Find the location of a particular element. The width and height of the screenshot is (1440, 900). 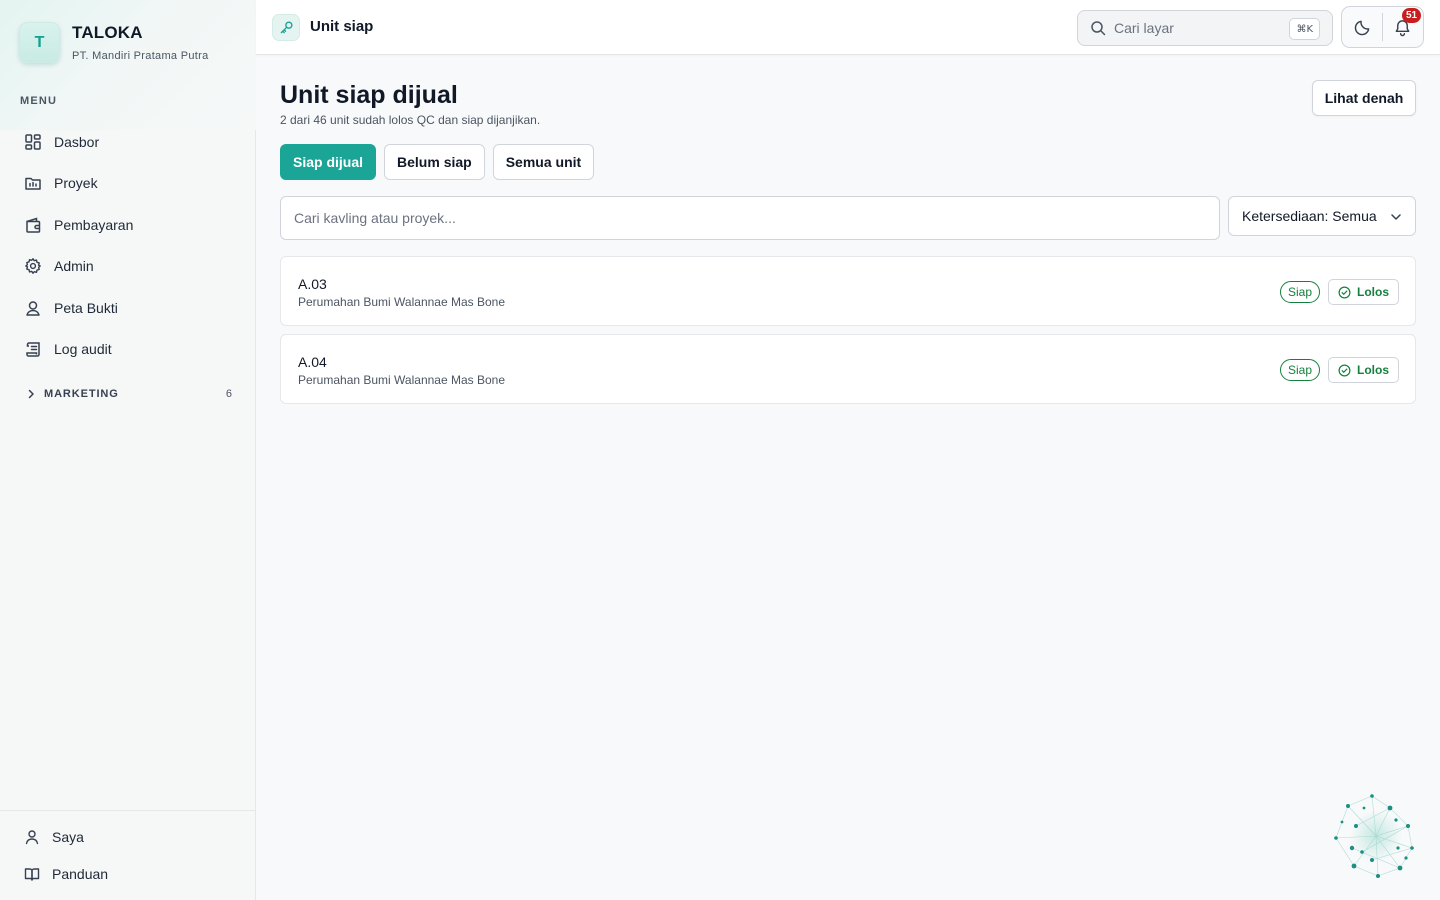

availability-filter-select: Ketersediaan: Semua is located at coordinates (1322, 216).